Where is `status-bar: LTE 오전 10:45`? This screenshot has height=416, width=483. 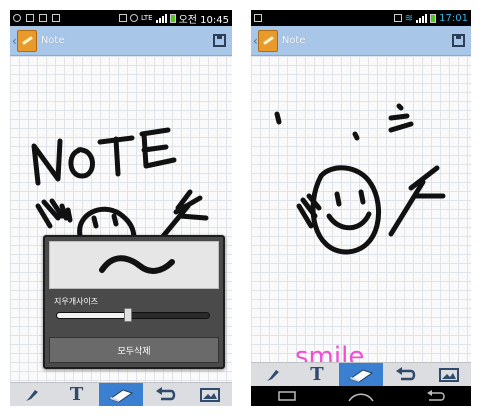
status-bar: LTE 오전 10:45 is located at coordinates (121, 18).